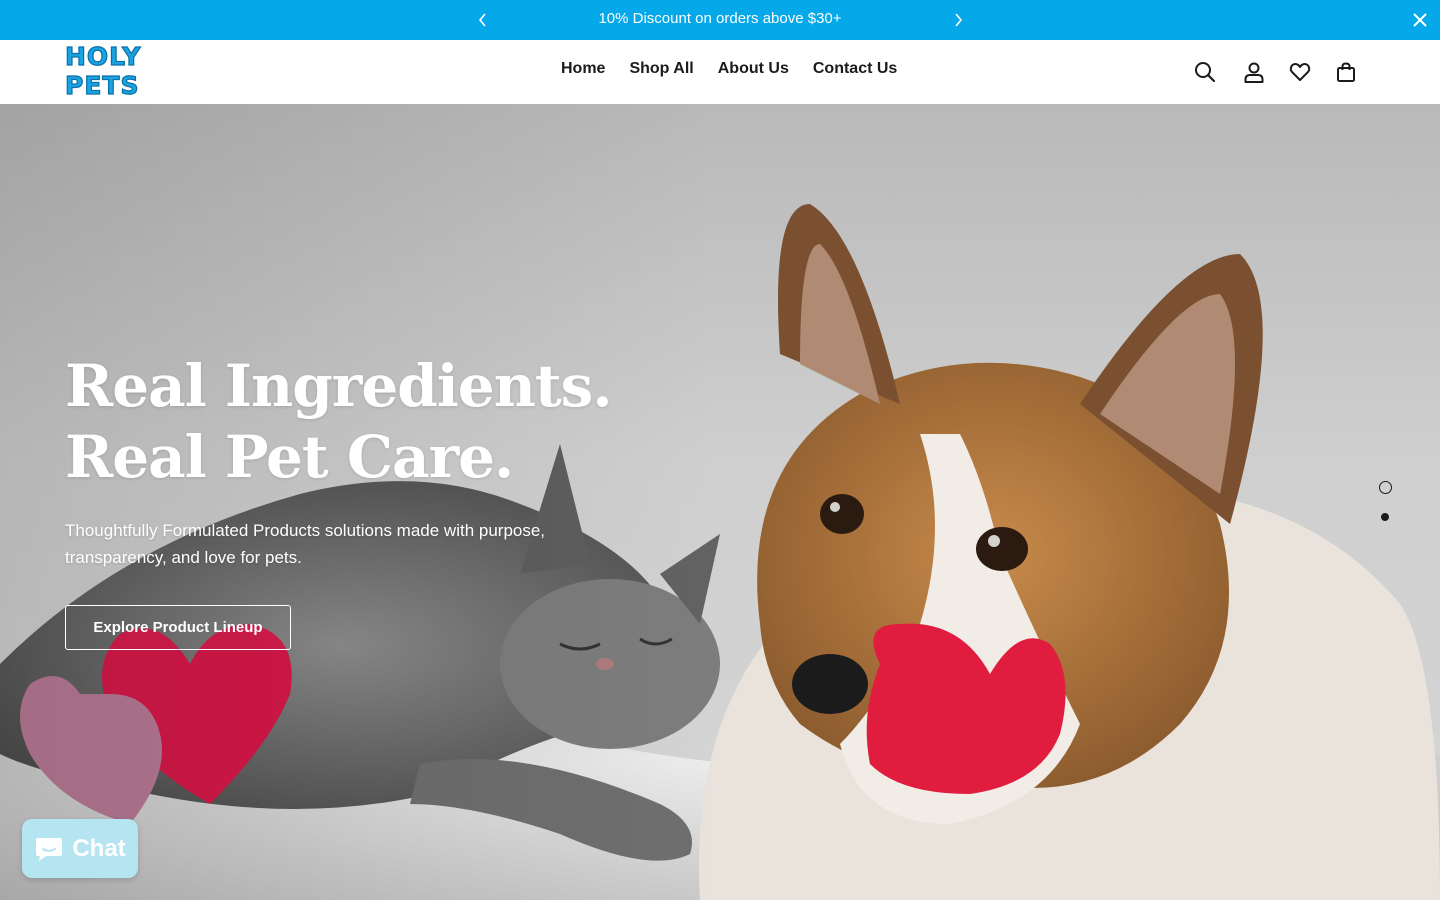 The image size is (1440, 900). I want to click on shopping-bag-icon, so click(1346, 72).